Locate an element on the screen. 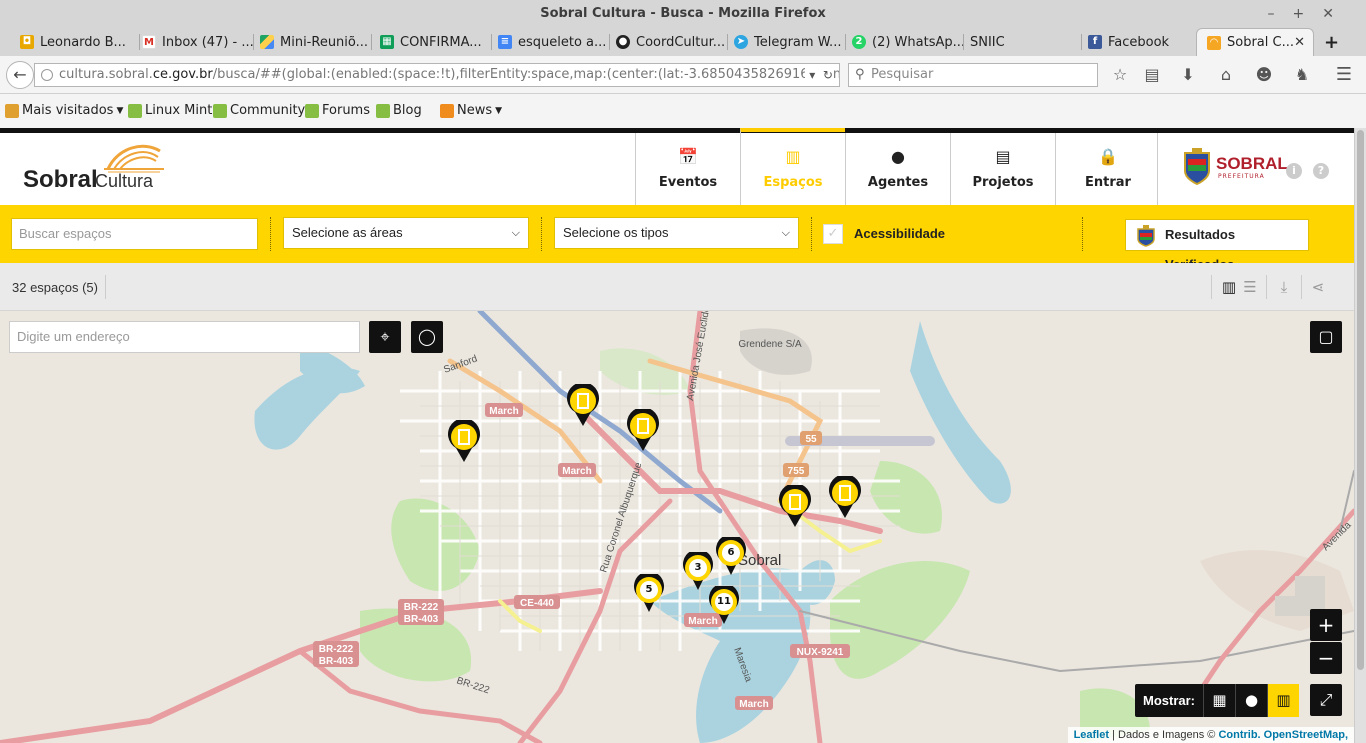 The height and width of the screenshot is (743, 1366). bookmark-label: Community is located at coordinates (268, 110).